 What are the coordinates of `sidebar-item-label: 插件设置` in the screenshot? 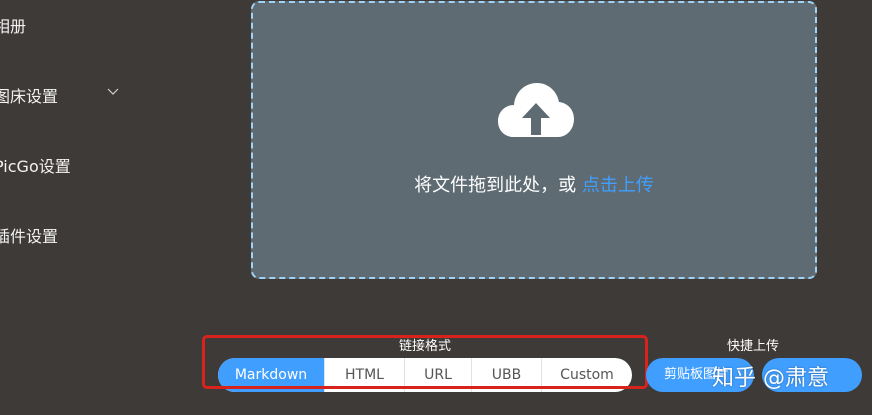 It's located at (29, 236).